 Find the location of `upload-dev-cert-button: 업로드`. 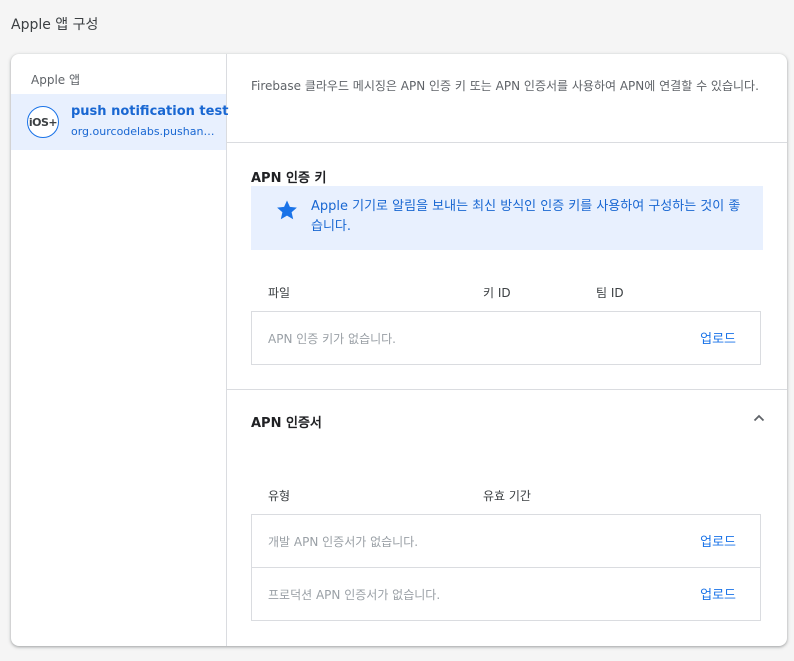

upload-dev-cert-button: 업로드 is located at coordinates (718, 540).